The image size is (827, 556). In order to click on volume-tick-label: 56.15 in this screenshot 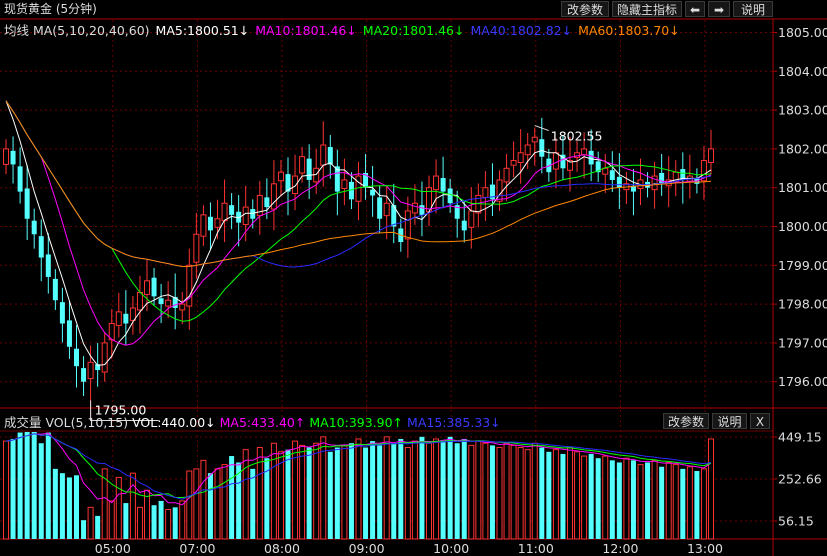, I will do `click(796, 521)`.